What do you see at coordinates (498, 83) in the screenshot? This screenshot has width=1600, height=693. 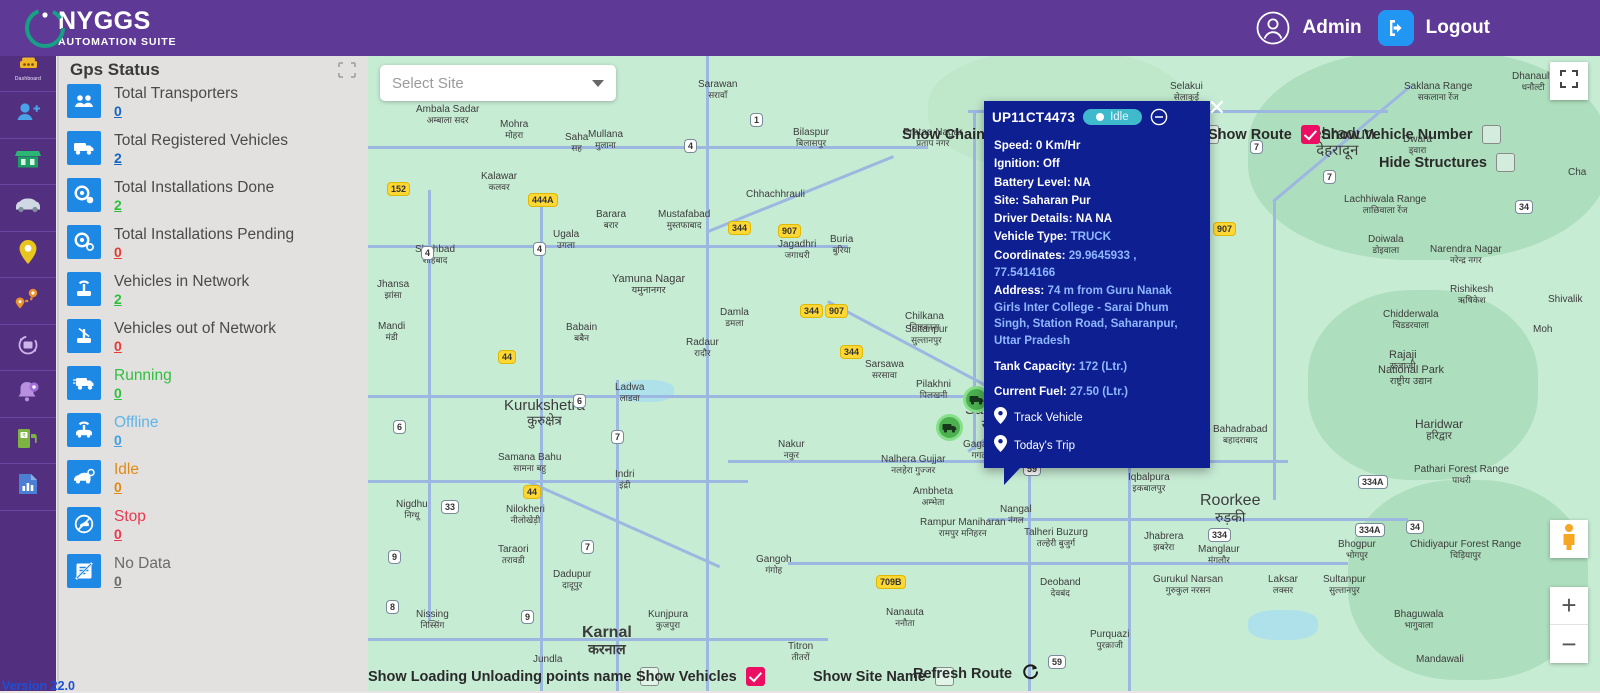 I see `select-site-dropdown: Select Site` at bounding box center [498, 83].